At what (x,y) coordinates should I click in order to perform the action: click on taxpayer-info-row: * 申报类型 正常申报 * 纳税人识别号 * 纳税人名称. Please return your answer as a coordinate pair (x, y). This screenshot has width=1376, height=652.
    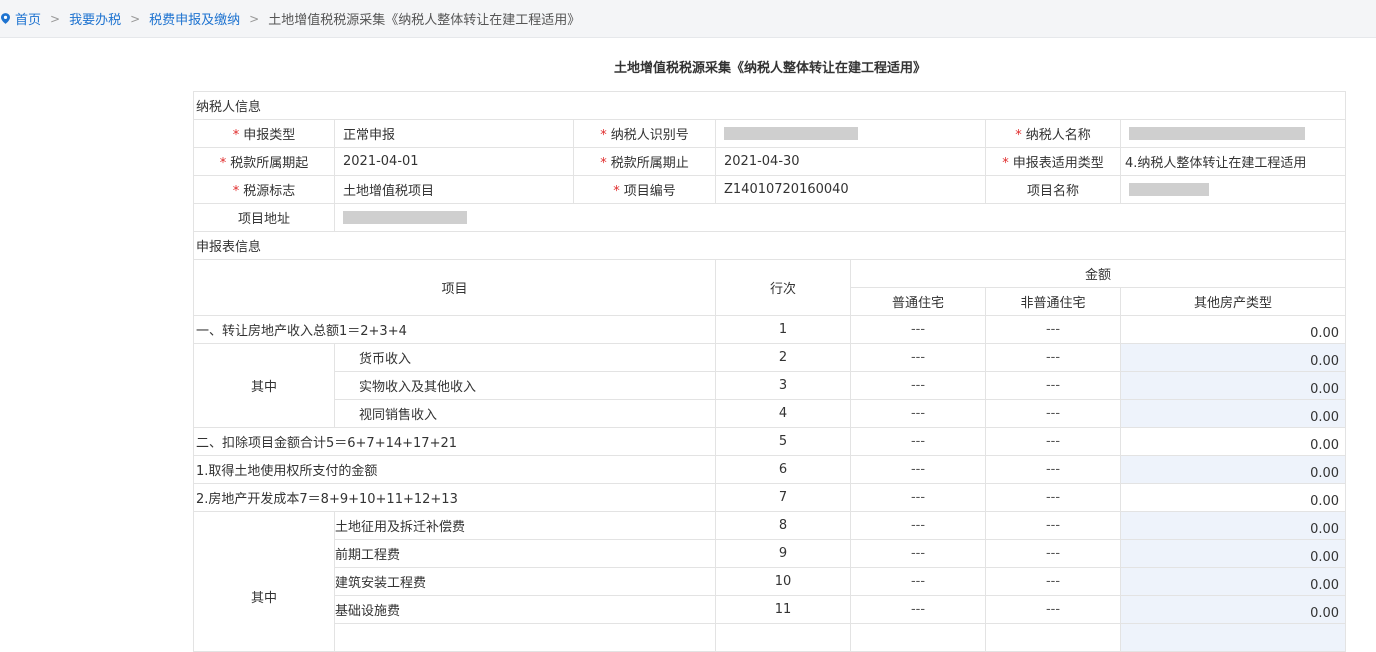
    Looking at the image, I should click on (770, 133).